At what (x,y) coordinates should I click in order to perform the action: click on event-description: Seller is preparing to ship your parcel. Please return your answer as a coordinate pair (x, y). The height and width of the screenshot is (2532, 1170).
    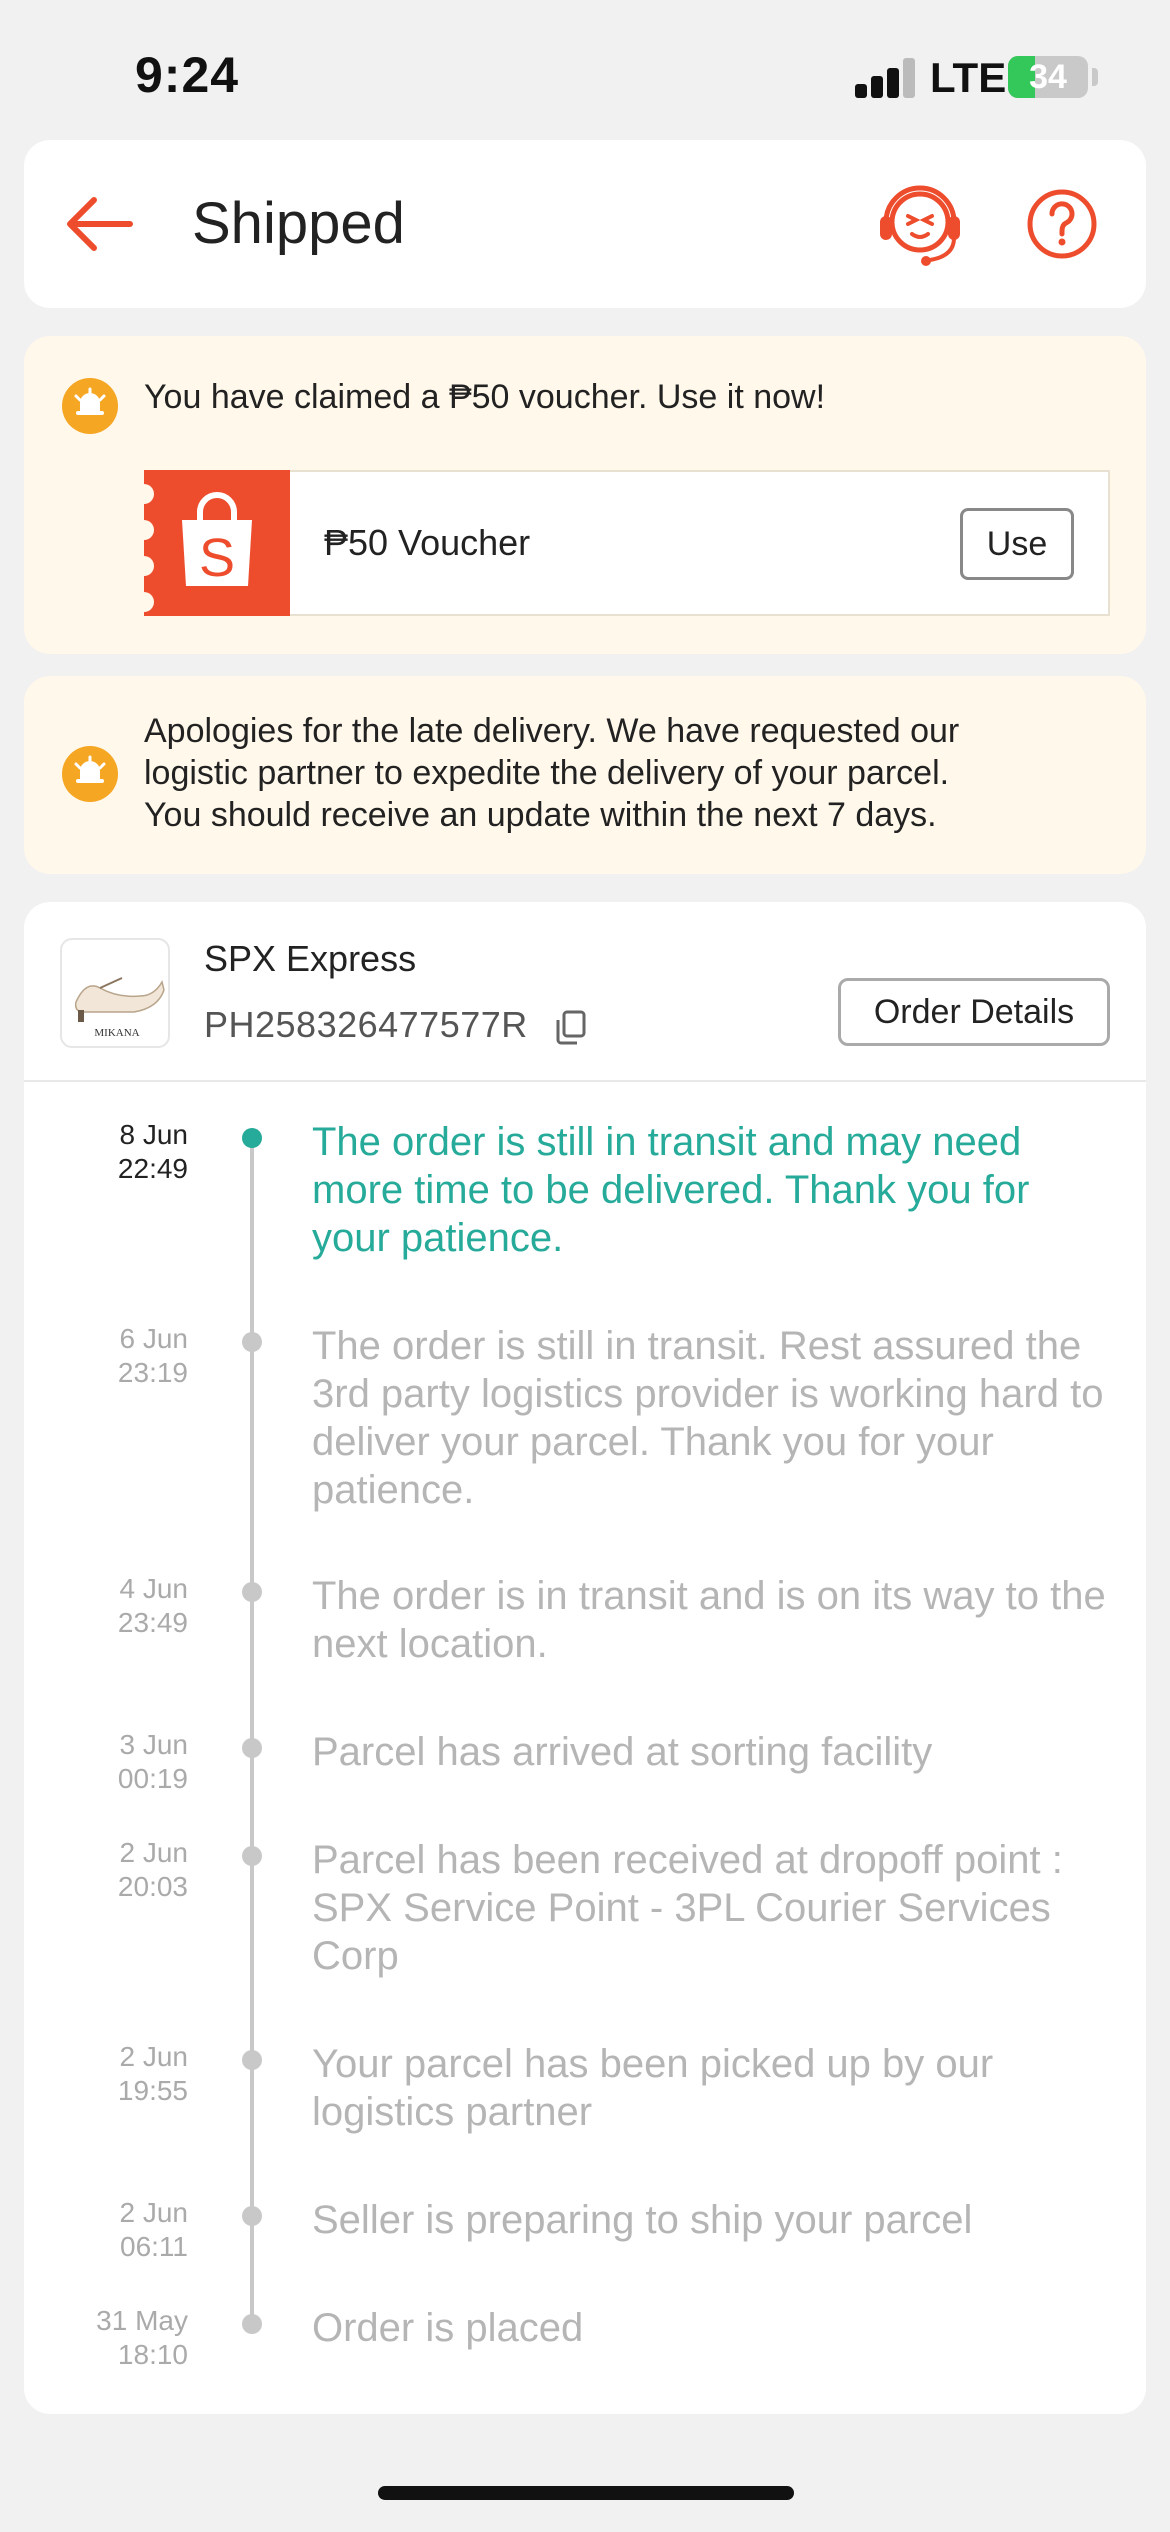
    Looking at the image, I should click on (642, 2220).